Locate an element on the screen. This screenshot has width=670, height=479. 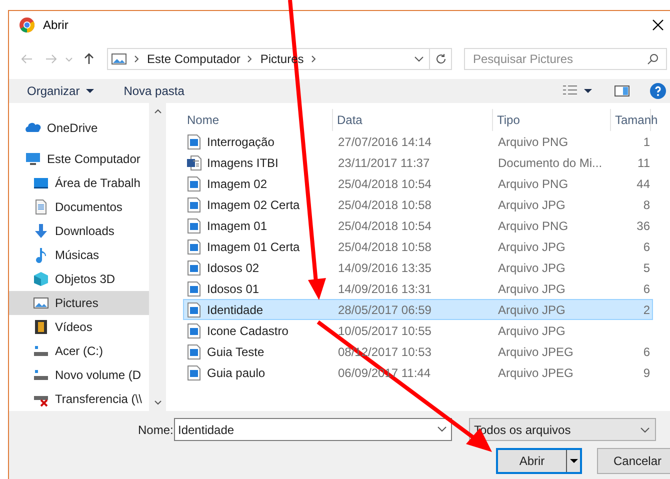
close-icon is located at coordinates (658, 25).